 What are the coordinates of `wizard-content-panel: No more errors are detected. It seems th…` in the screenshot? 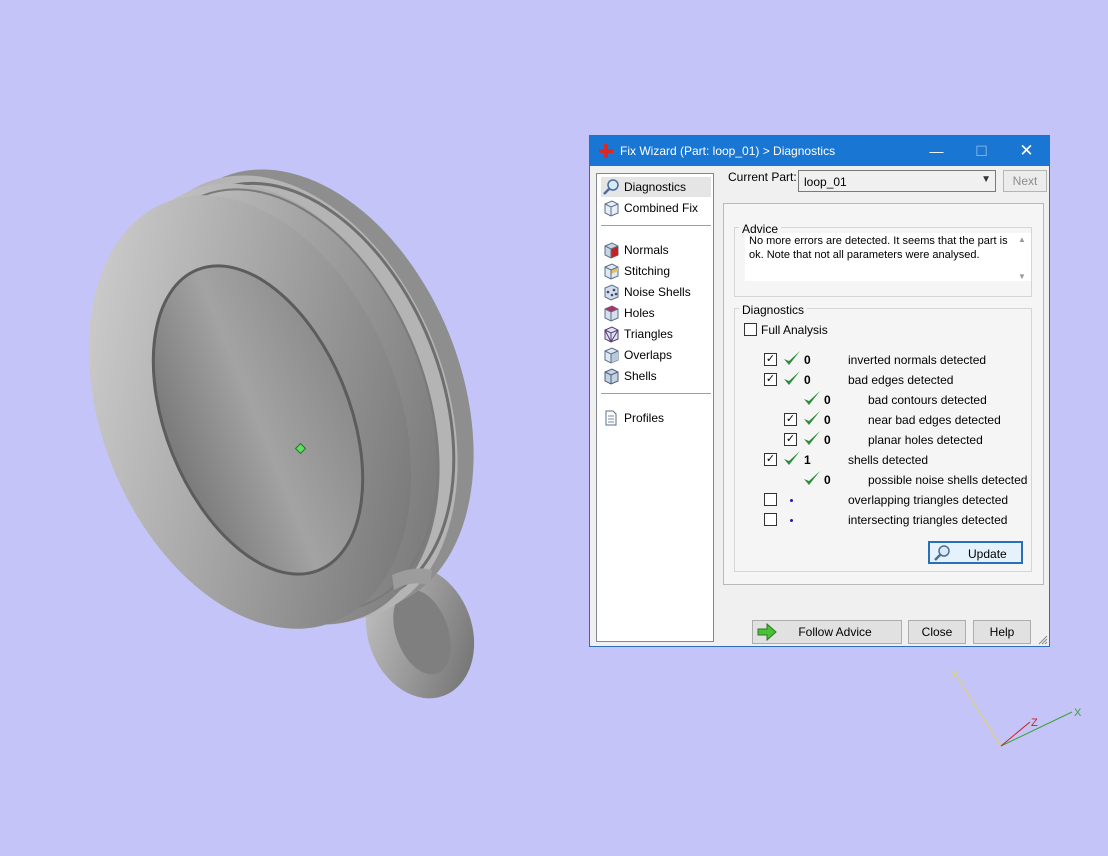 It's located at (883, 394).